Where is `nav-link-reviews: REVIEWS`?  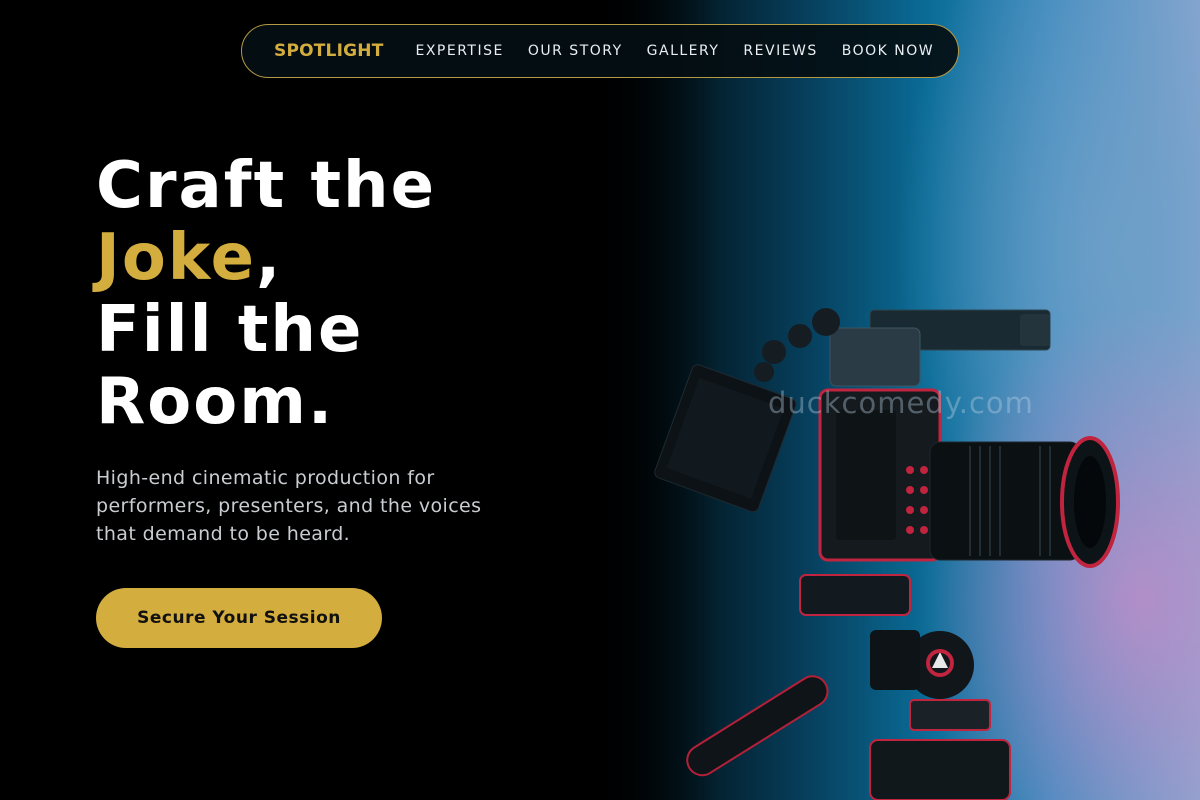
nav-link-reviews: REVIEWS is located at coordinates (780, 51).